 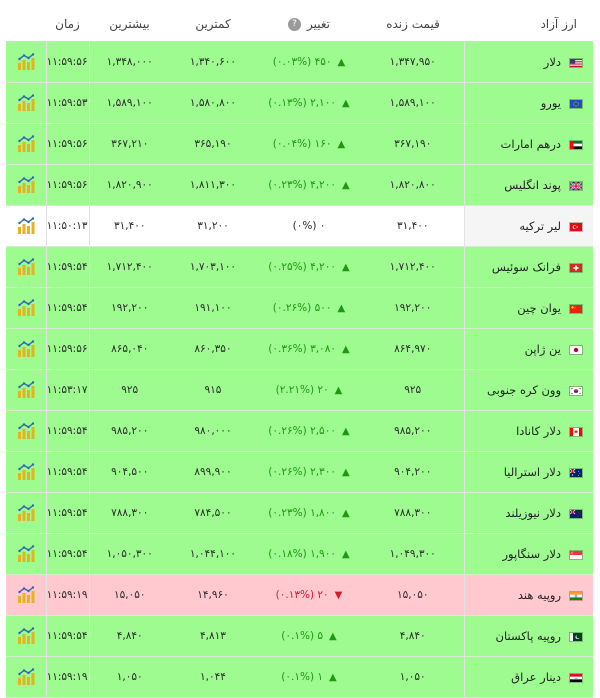 What do you see at coordinates (67, 595) in the screenshot?
I see `update-time: ۱۱:۵۹:۱۹` at bounding box center [67, 595].